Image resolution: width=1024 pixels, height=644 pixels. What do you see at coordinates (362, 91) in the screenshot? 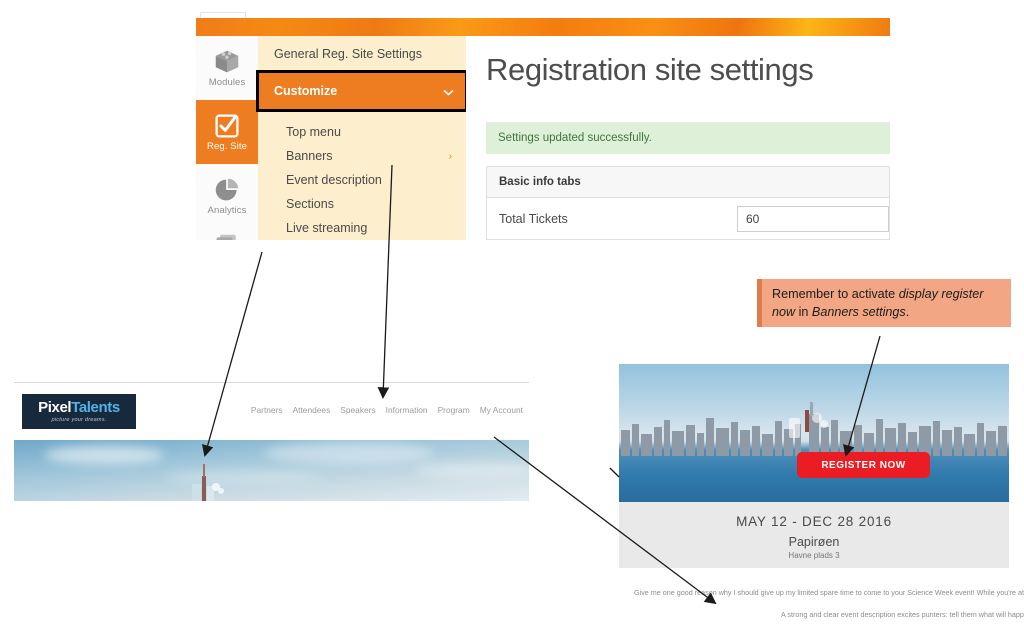
I see `menu-item-customize: Customize` at bounding box center [362, 91].